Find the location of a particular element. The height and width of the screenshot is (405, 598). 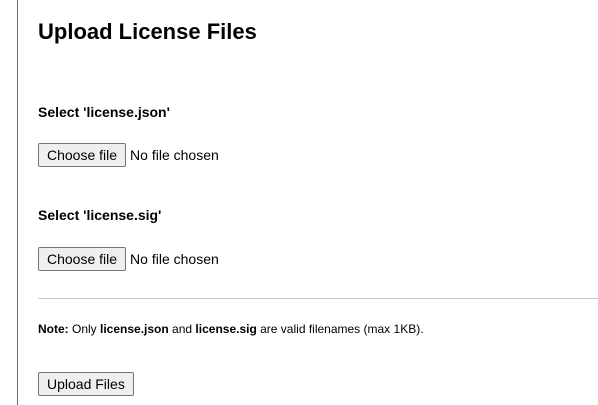

note-filename-sig: license.sig is located at coordinates (226, 329).